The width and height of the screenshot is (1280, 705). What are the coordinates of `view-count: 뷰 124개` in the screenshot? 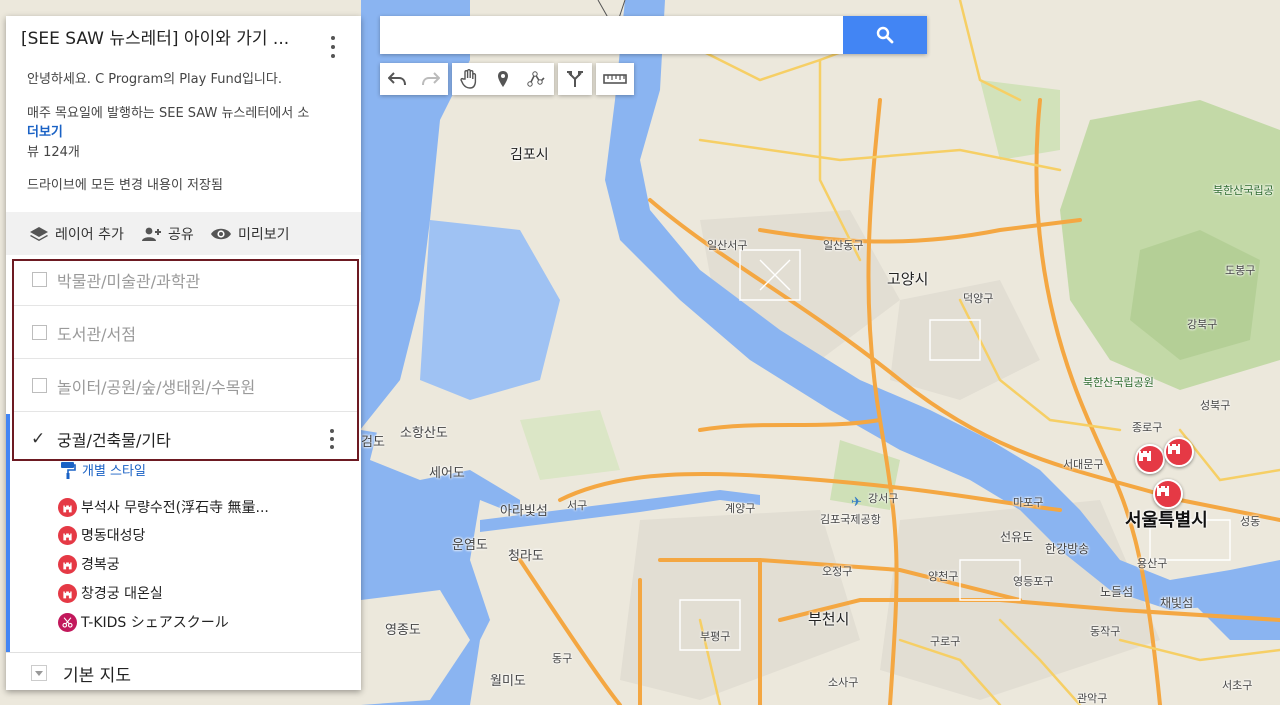 It's located at (53, 152).